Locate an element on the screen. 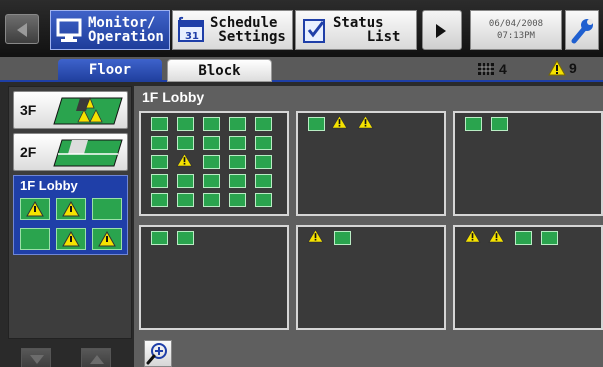 The image size is (603, 367). floor-item-2f: 2F is located at coordinates (70, 152).